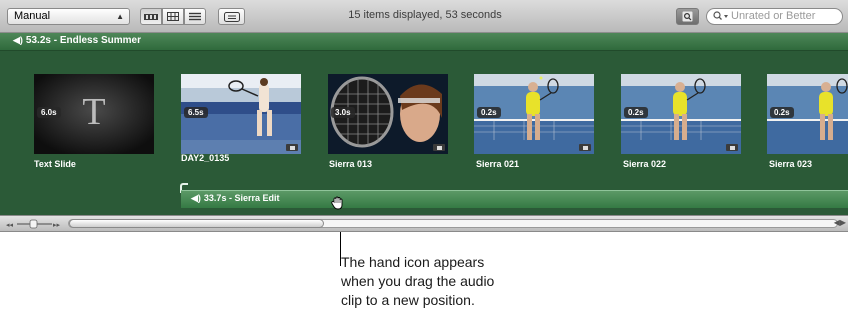  I want to click on clip-label: DAY2_0135, so click(205, 158).